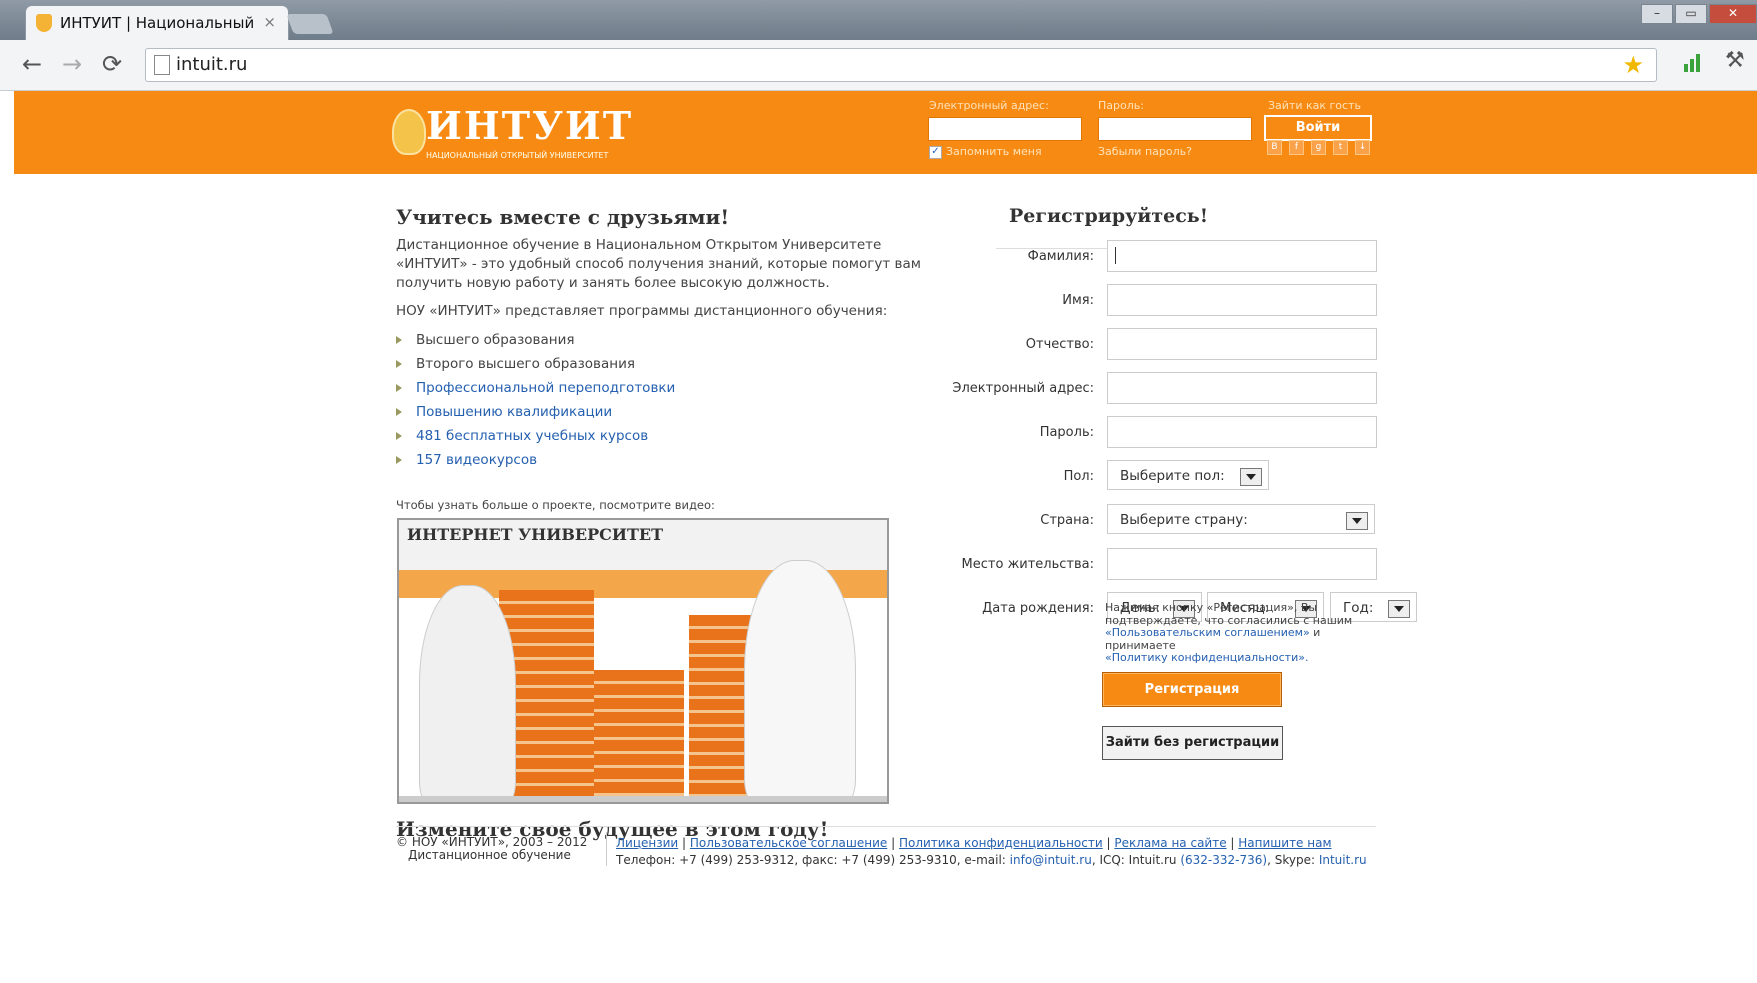 The image size is (1757, 983). Describe the element at coordinates (1078, 476) in the screenshot. I see `gender-label: Пол:` at that location.